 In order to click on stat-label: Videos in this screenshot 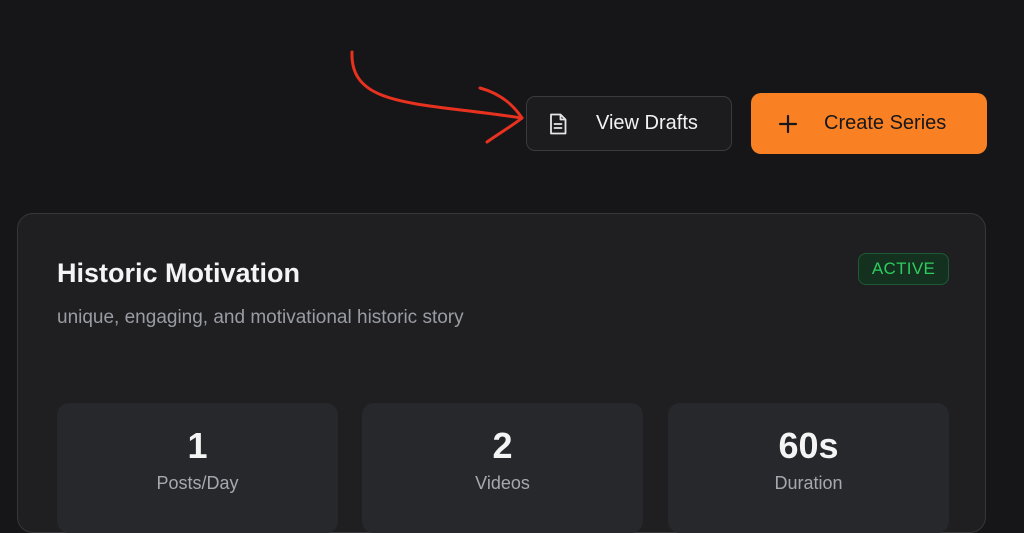, I will do `click(502, 483)`.